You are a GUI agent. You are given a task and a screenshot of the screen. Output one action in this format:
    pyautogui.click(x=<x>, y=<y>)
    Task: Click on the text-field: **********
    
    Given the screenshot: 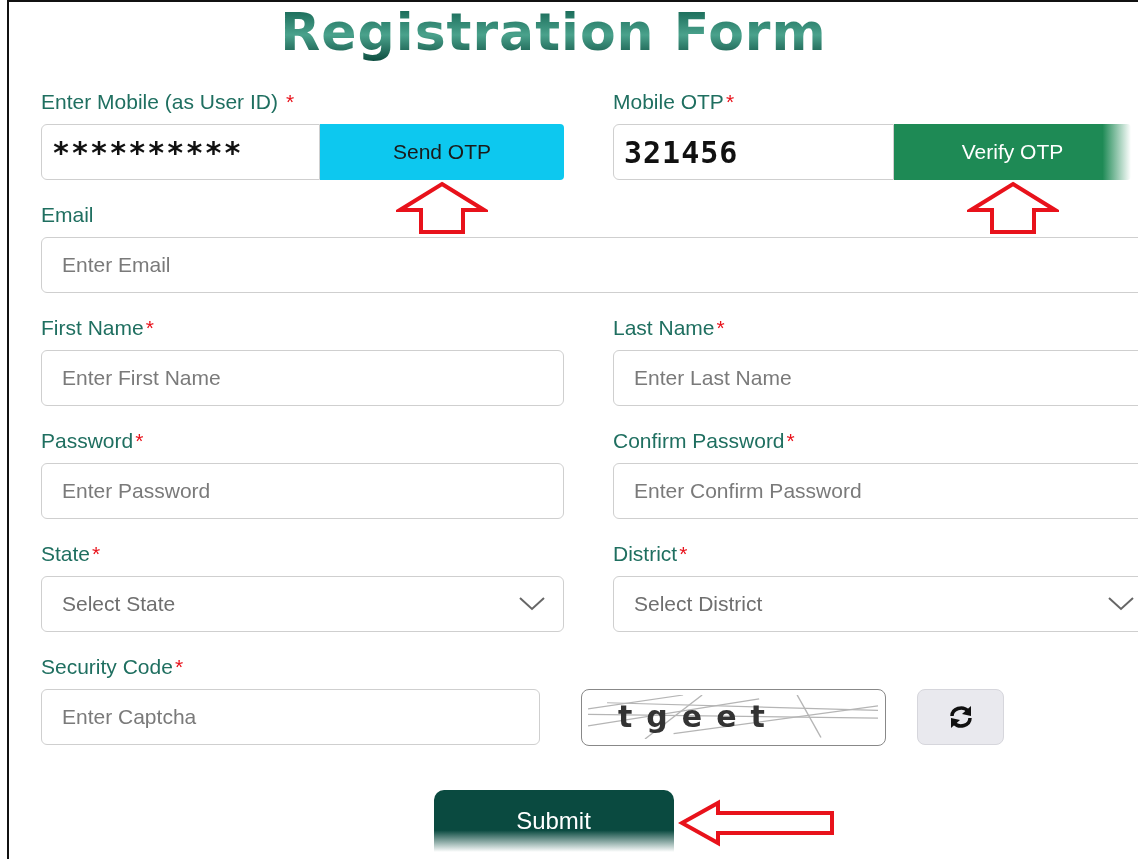 What is the action you would take?
    pyautogui.click(x=180, y=152)
    